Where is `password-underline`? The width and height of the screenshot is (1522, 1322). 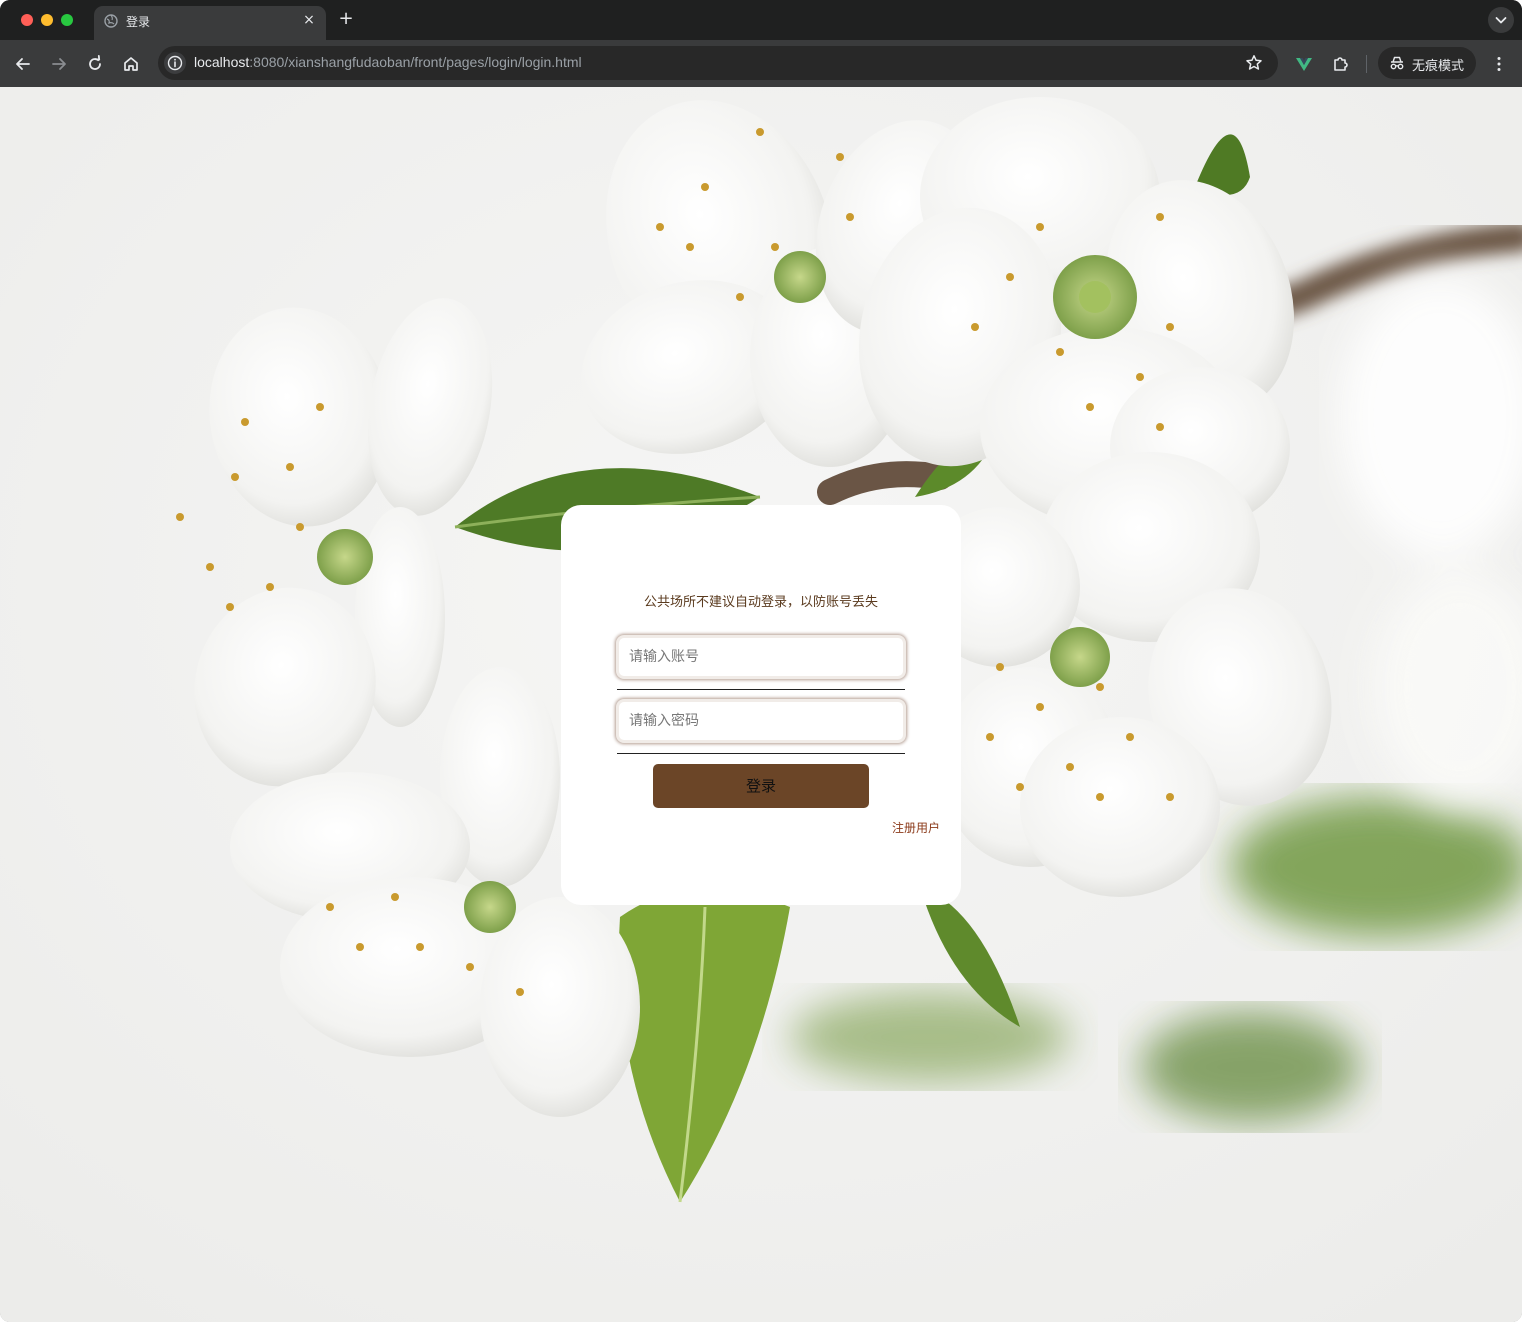 password-underline is located at coordinates (761, 753).